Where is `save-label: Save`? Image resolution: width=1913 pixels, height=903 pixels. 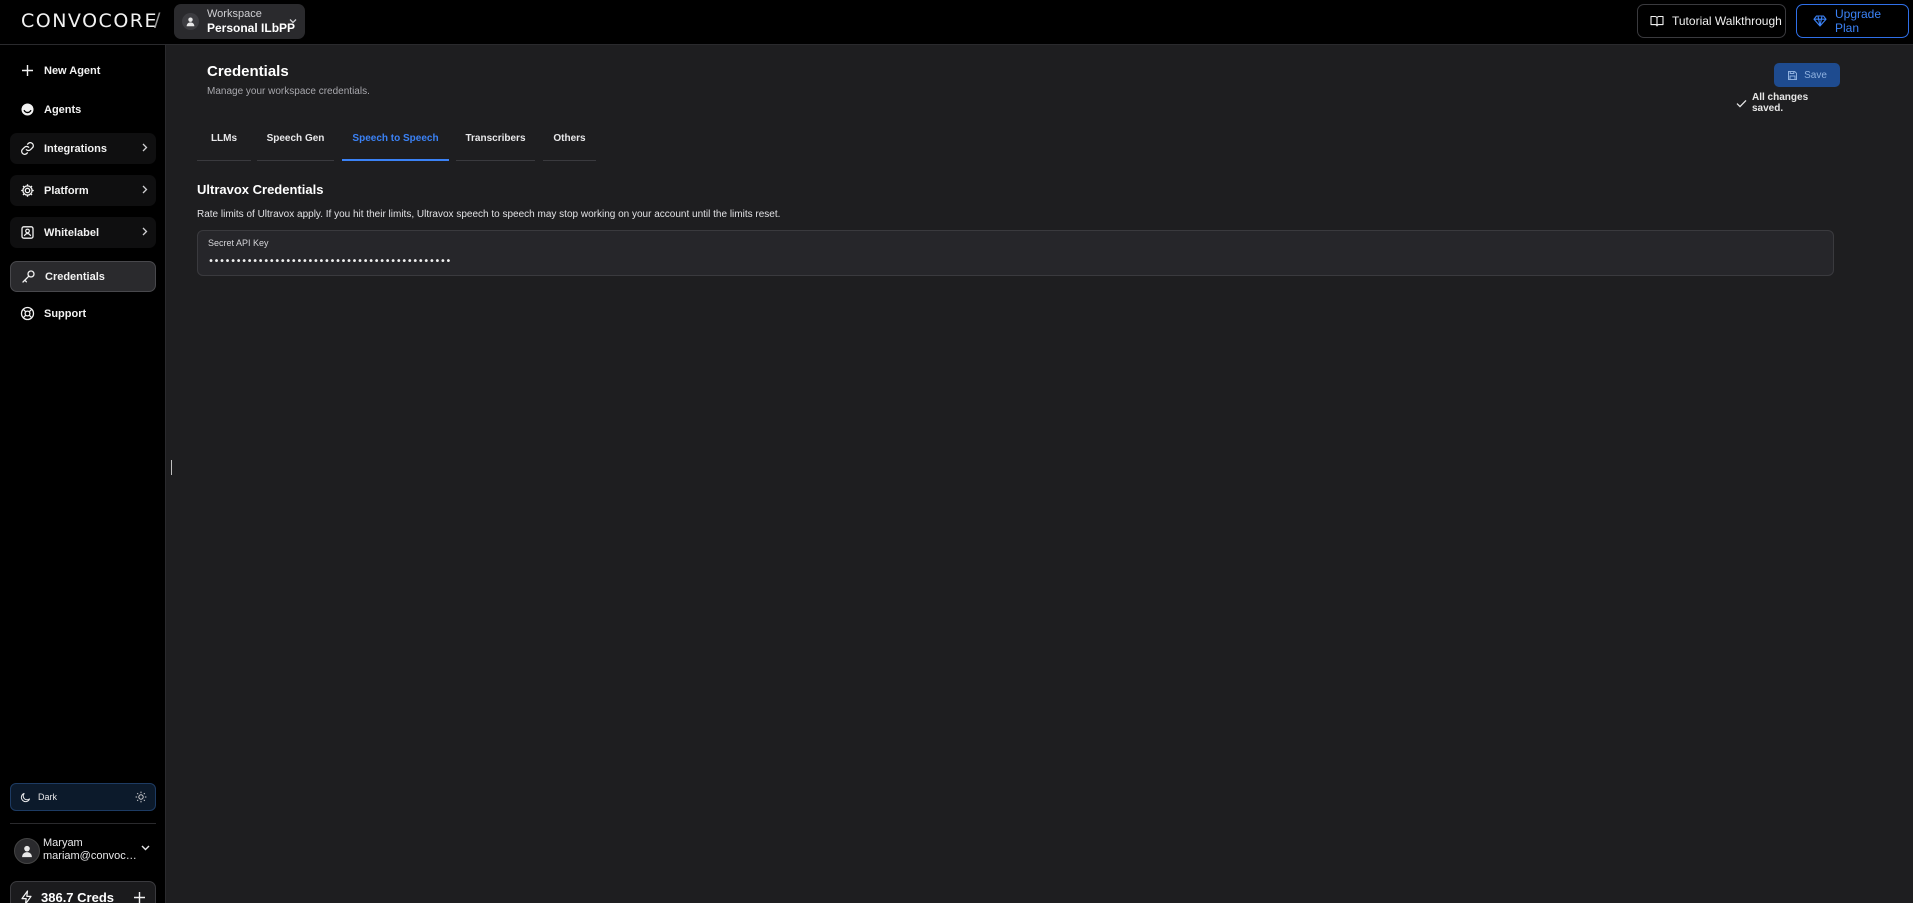 save-label: Save is located at coordinates (1815, 75).